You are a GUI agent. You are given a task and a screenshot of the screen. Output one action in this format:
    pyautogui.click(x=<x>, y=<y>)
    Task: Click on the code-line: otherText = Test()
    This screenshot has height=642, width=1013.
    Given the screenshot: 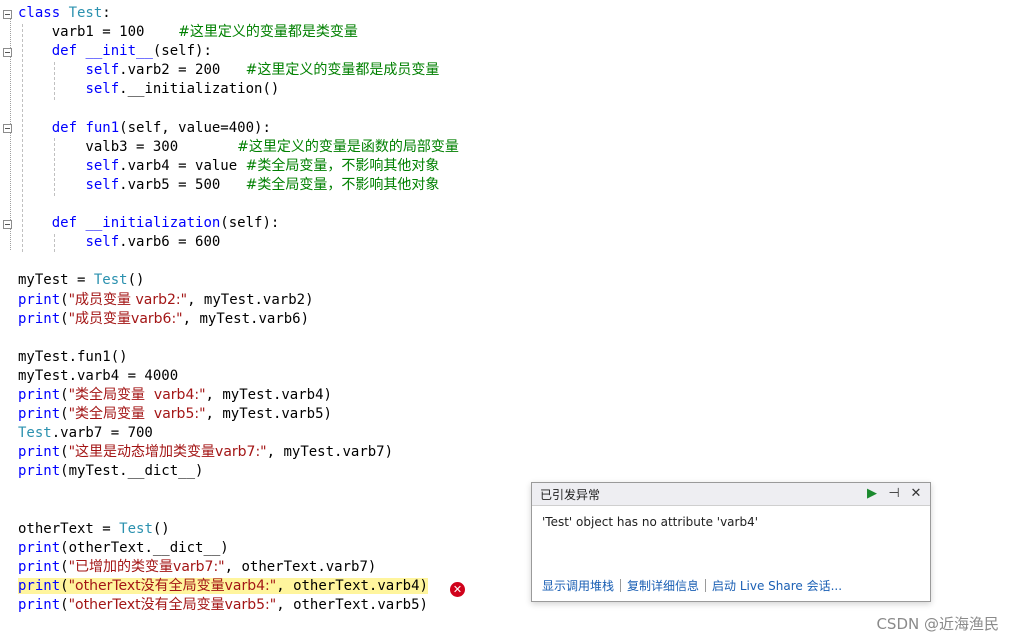 What is the action you would take?
    pyautogui.click(x=94, y=529)
    